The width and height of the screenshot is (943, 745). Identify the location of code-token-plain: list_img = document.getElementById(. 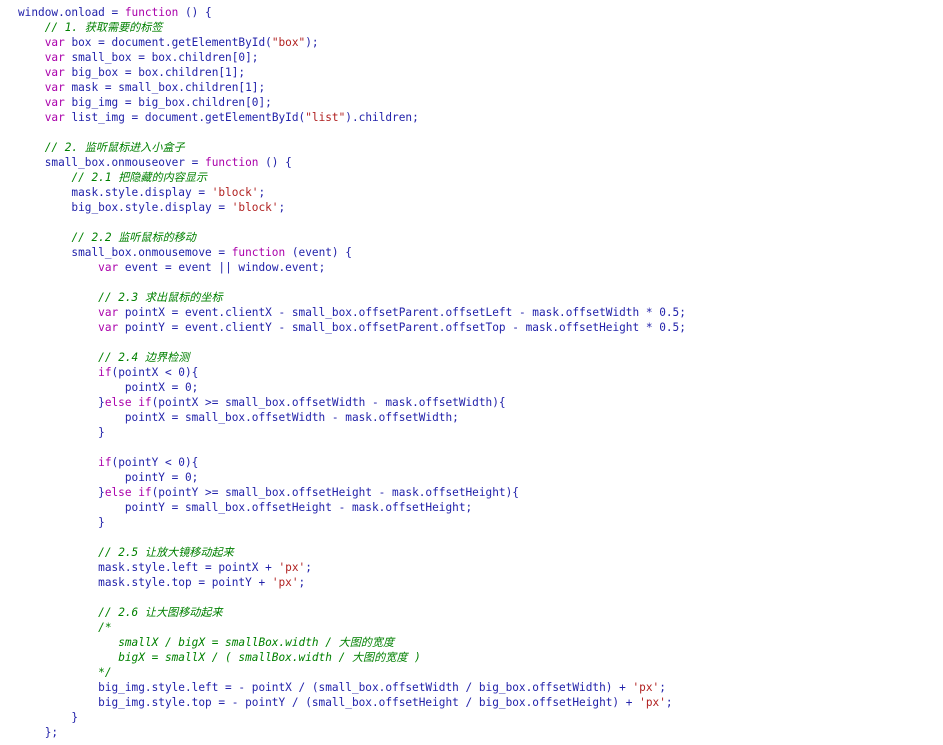
(185, 117).